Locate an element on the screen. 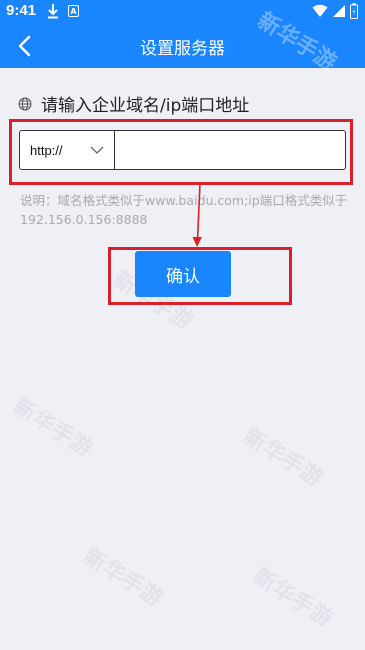 The width and height of the screenshot is (365, 650). section-label: 请输入企业域名/ip端口地址 is located at coordinates (133, 103).